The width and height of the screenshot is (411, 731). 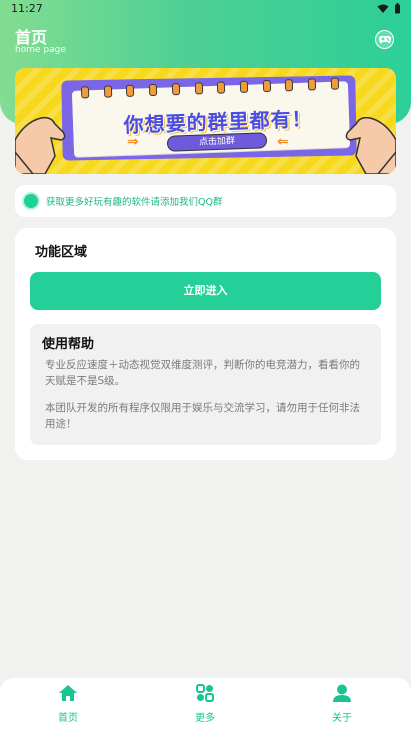 I want to click on status-bar: 11:27, so click(x=205, y=9).